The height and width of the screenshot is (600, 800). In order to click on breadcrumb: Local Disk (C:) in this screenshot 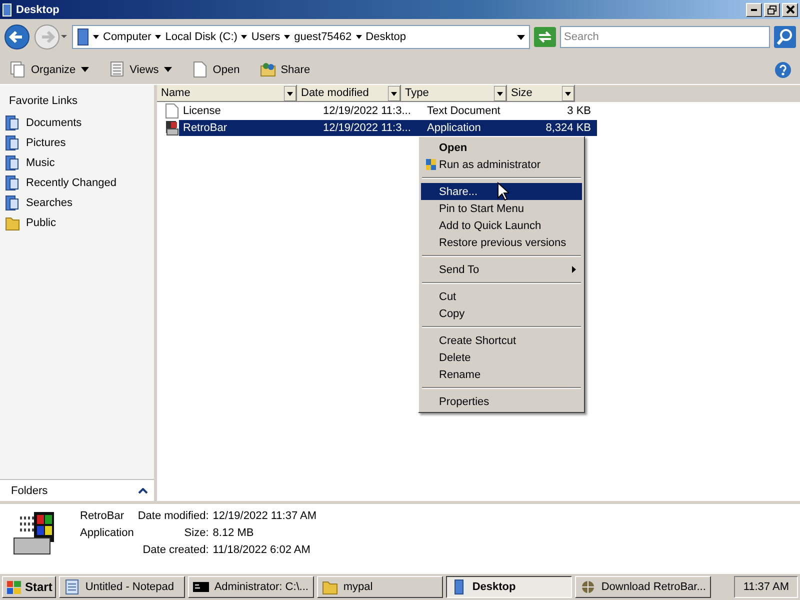, I will do `click(201, 37)`.